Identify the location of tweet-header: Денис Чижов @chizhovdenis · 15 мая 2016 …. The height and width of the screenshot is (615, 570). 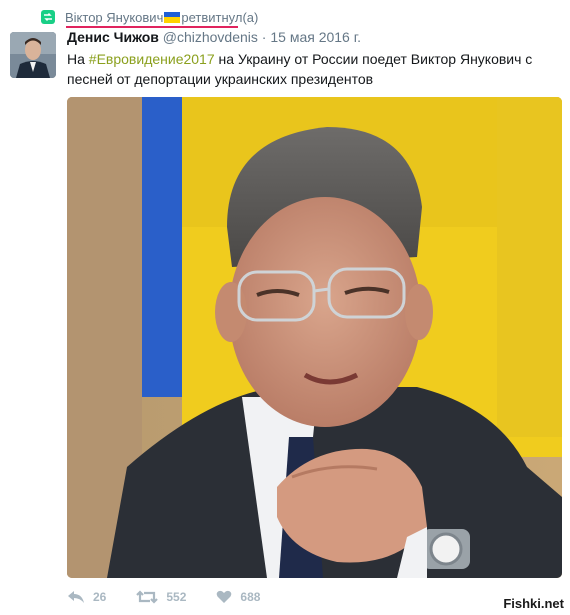
(214, 37).